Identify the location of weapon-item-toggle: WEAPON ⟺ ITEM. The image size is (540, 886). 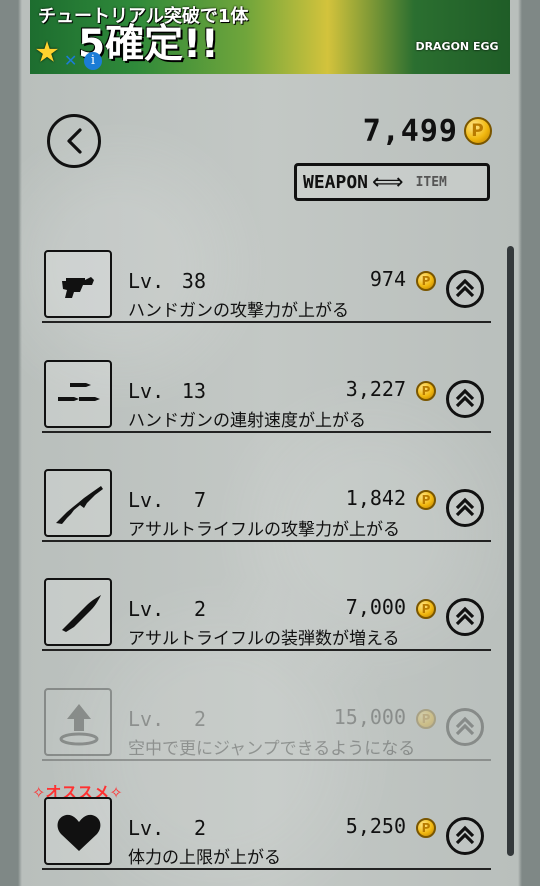
(392, 182).